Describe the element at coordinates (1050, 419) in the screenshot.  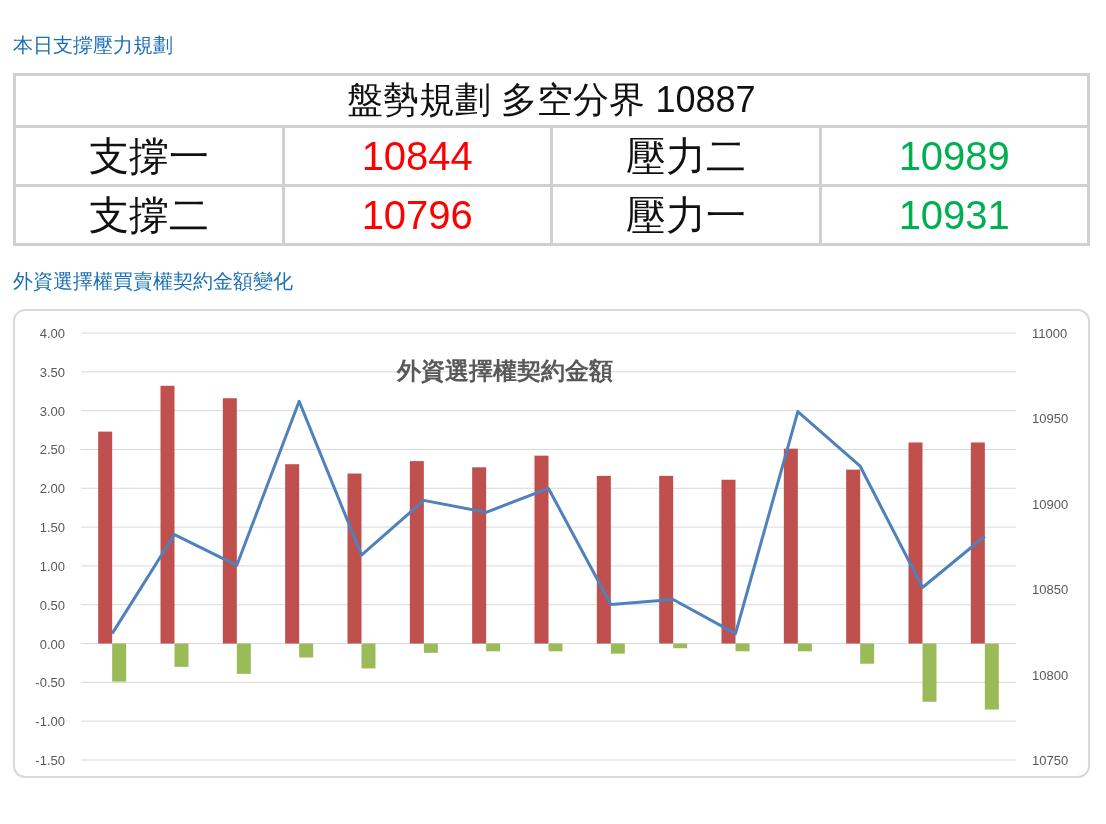
I see `axis-label: 10950` at that location.